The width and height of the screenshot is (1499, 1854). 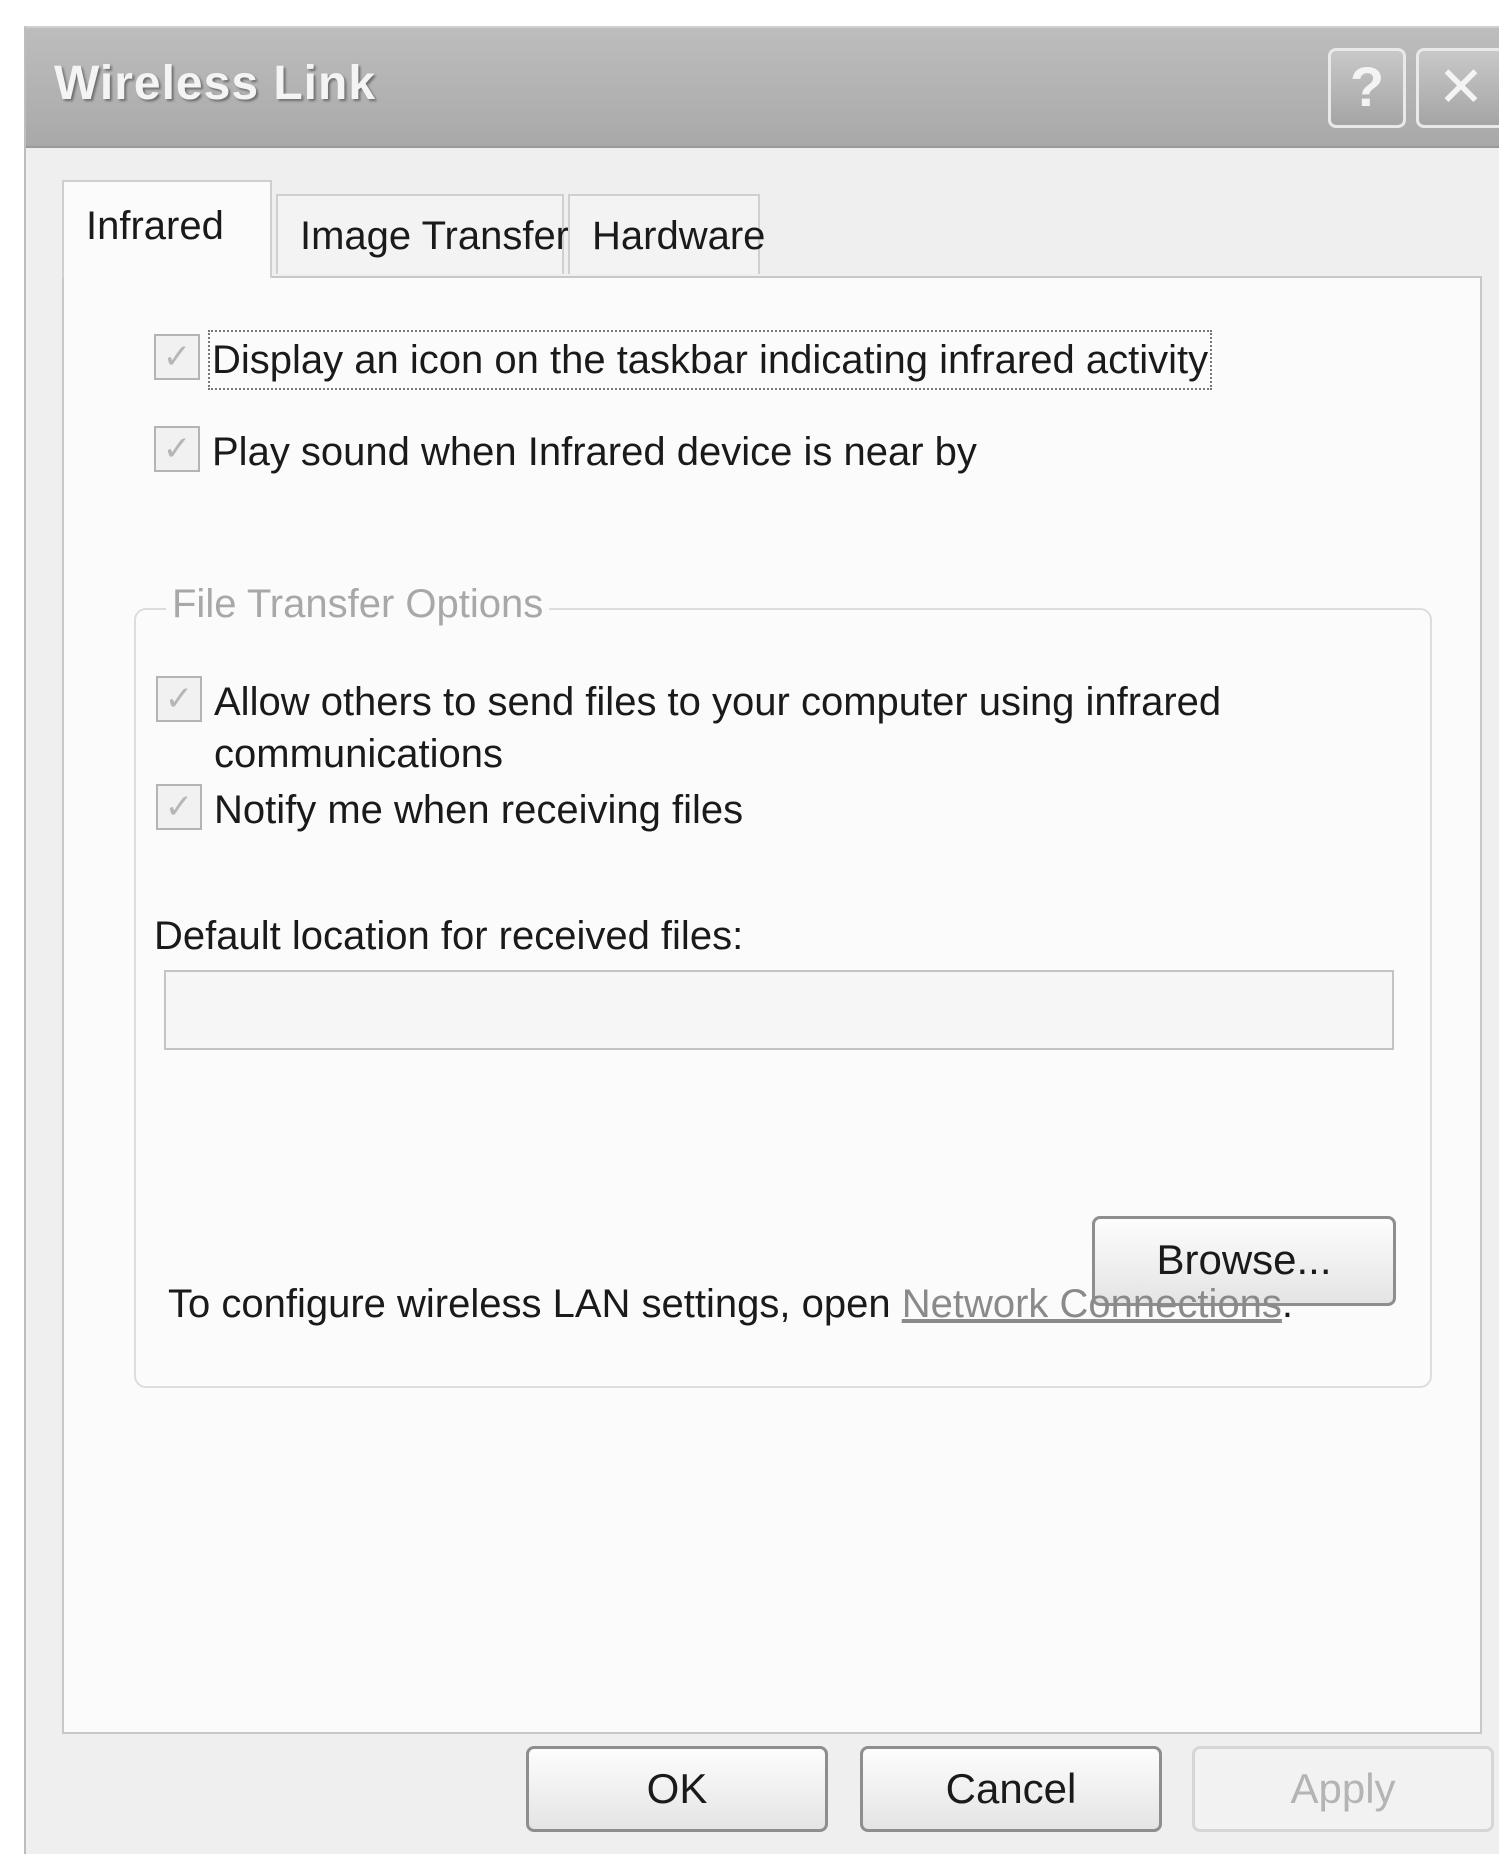 What do you see at coordinates (167, 229) in the screenshot?
I see `tab-infrared: Infrared` at bounding box center [167, 229].